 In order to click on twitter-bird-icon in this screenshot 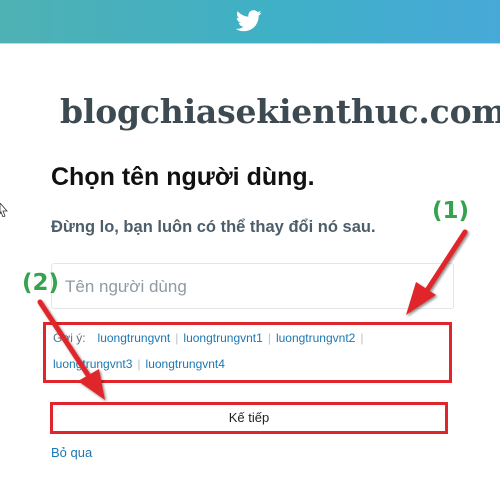, I will do `click(249, 21)`.